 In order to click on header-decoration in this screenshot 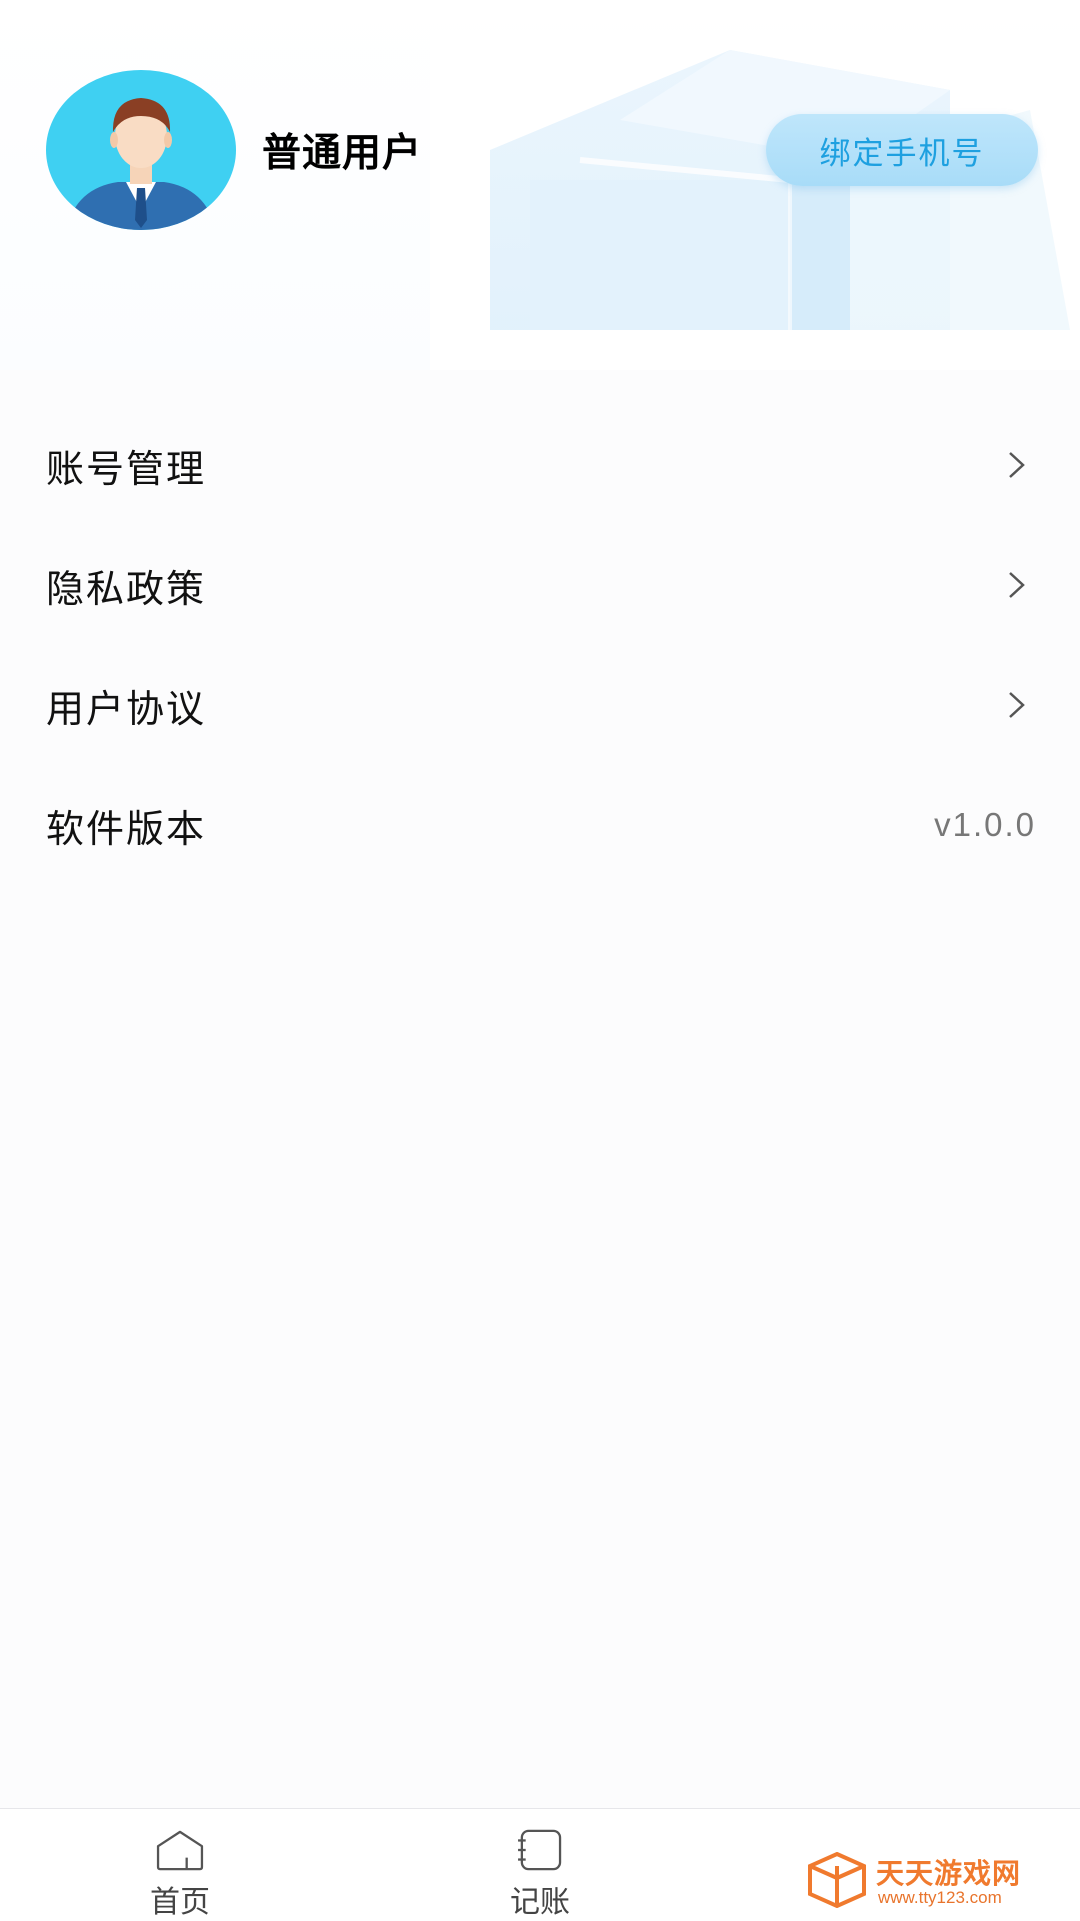, I will do `click(755, 200)`.